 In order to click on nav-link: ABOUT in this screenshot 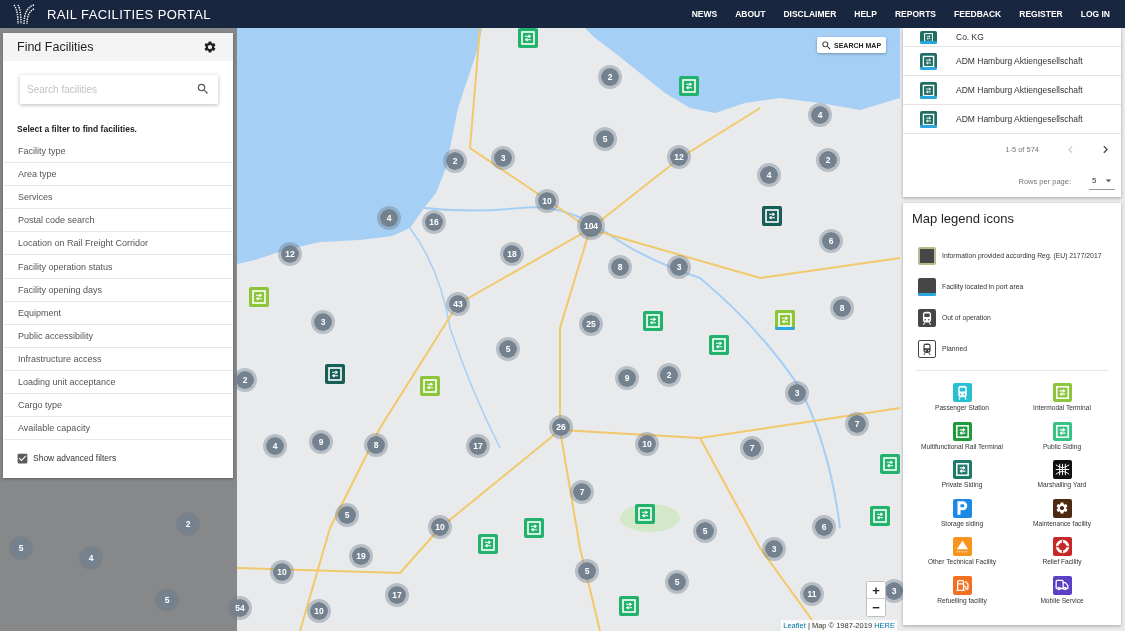, I will do `click(750, 14)`.